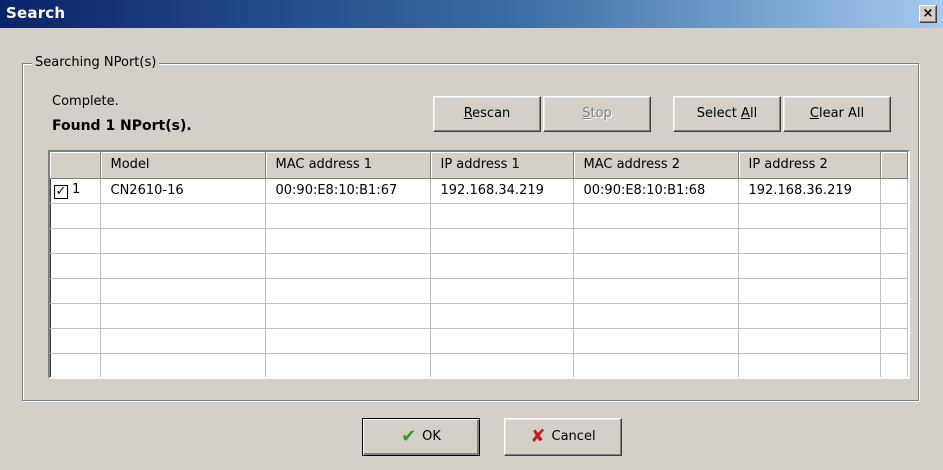 The image size is (943, 470). What do you see at coordinates (745, 113) in the screenshot?
I see `select-all-accel-key: A` at bounding box center [745, 113].